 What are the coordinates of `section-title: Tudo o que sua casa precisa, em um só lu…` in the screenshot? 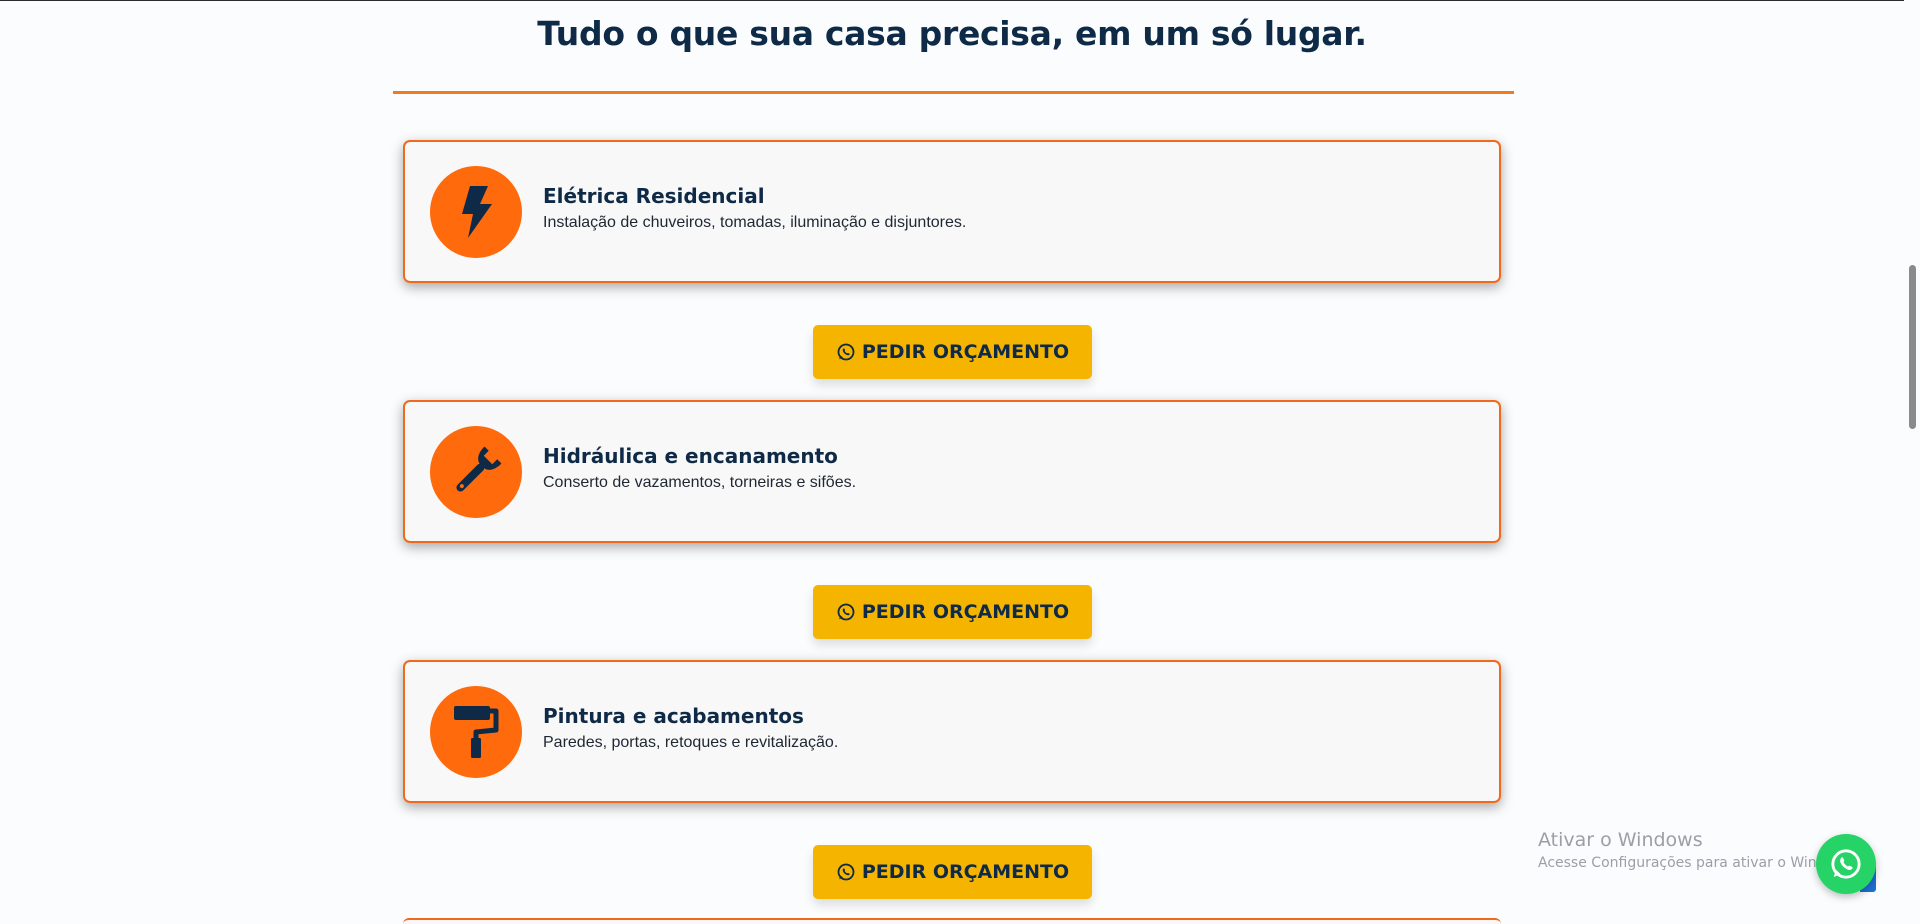 It's located at (952, 33).